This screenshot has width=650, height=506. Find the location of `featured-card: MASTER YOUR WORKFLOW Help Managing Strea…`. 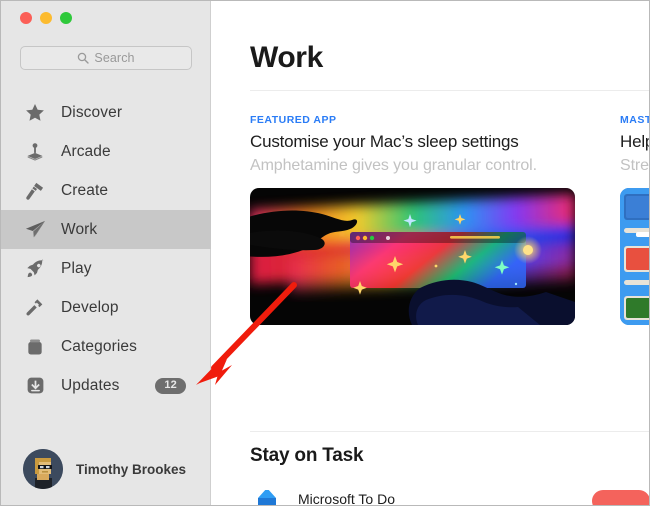

featured-card: MASTER YOUR WORKFLOW Help Managing Strea… is located at coordinates (634, 219).